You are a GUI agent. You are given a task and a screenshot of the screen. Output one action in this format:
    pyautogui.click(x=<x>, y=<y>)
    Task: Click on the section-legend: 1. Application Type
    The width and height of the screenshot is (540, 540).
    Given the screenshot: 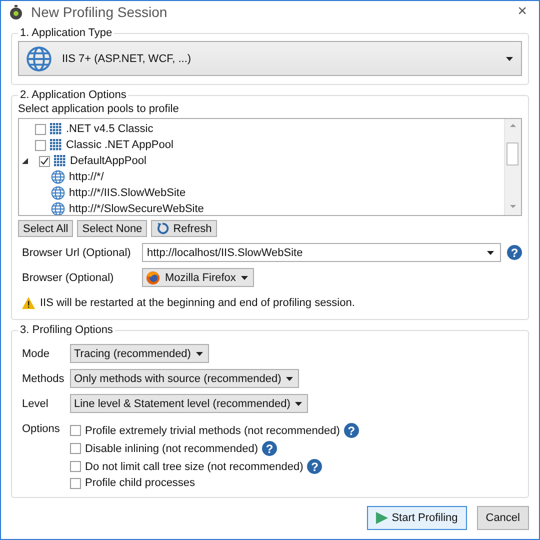 What is the action you would take?
    pyautogui.click(x=66, y=33)
    